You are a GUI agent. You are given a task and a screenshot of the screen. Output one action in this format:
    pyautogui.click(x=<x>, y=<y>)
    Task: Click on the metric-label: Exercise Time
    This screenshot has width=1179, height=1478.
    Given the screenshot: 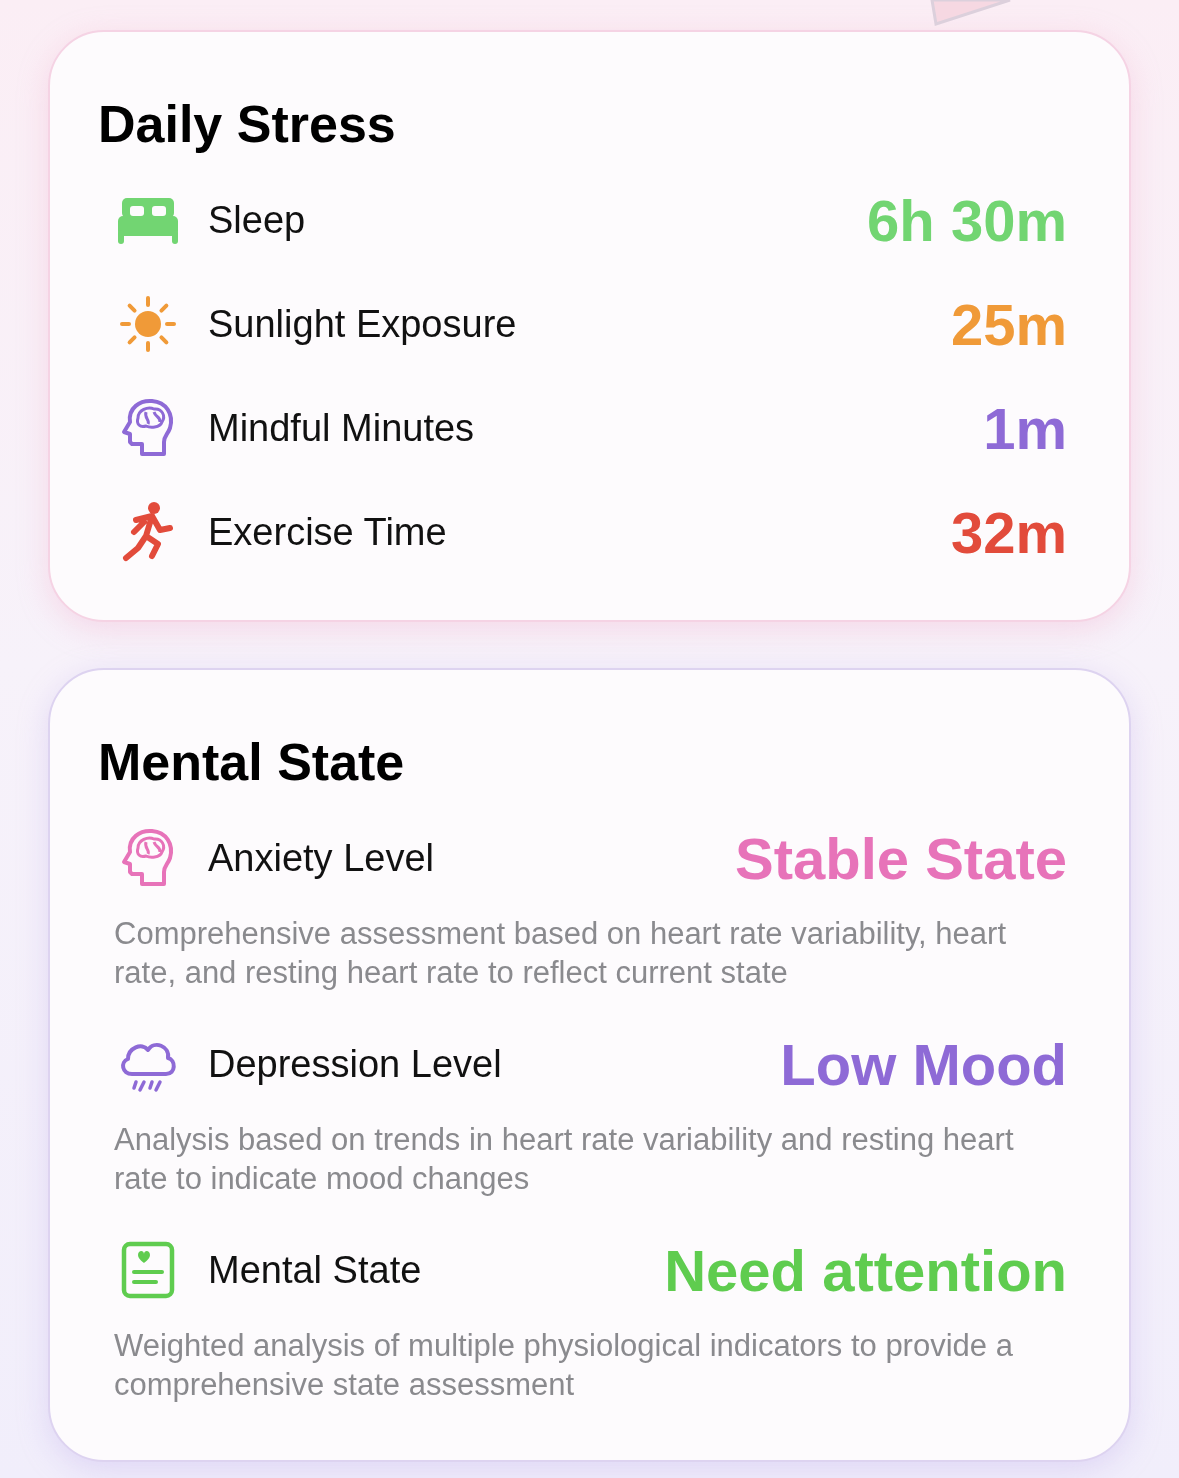 What is the action you would take?
    pyautogui.click(x=328, y=532)
    